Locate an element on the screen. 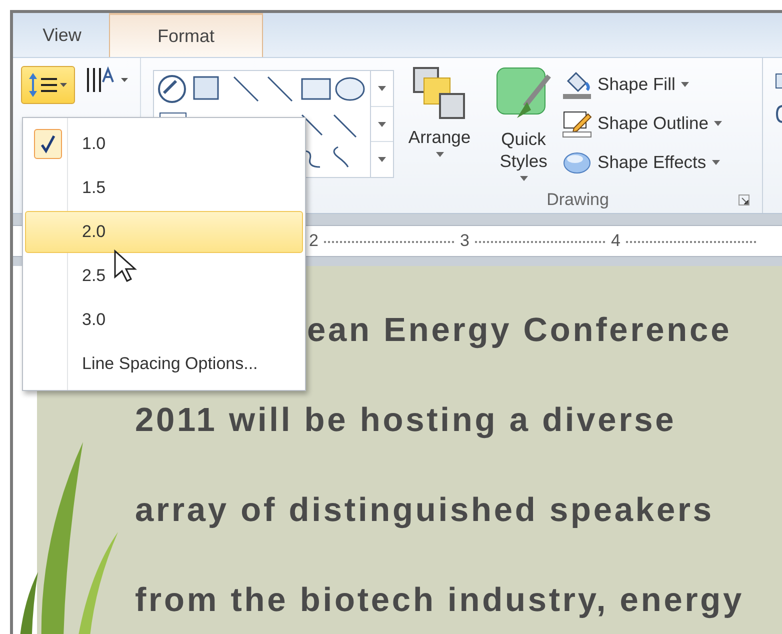 This screenshot has height=634, width=782. mouse-pointer-icon is located at coordinates (125, 266).